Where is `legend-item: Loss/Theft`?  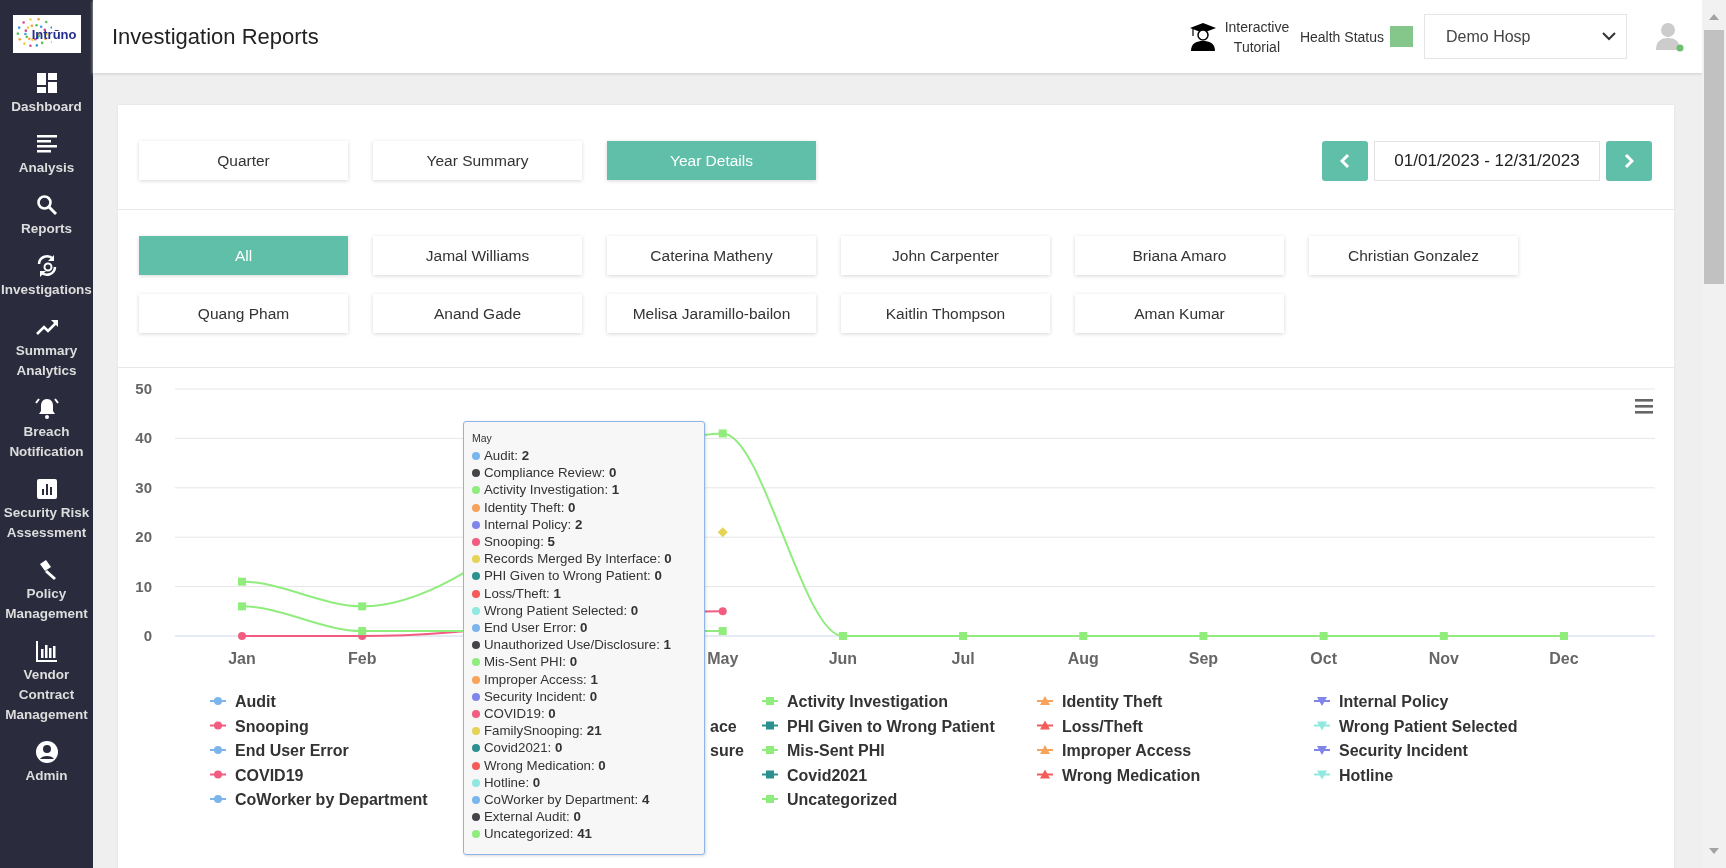 legend-item: Loss/Theft is located at coordinates (1102, 726).